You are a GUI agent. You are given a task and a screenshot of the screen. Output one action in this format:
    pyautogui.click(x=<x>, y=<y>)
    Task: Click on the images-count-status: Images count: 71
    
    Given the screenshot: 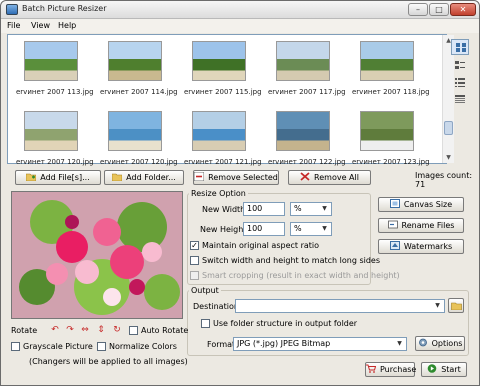 What is the action you would take?
    pyautogui.click(x=444, y=180)
    